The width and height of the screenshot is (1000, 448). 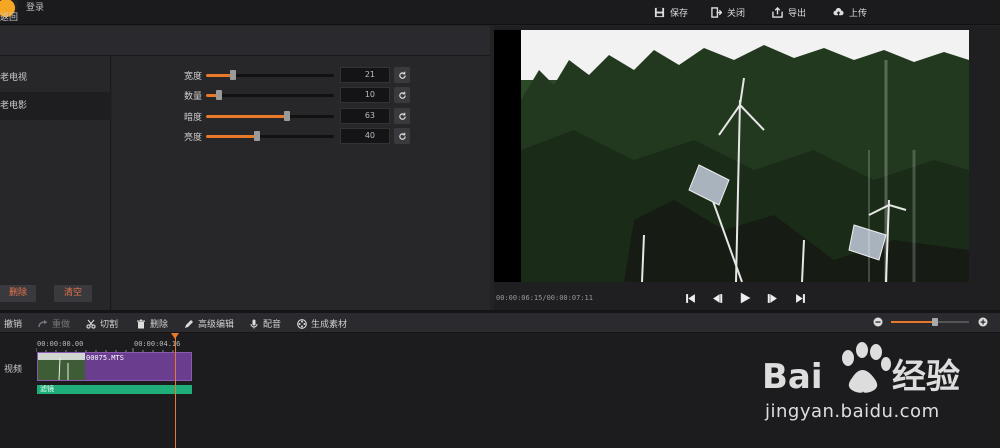 What do you see at coordinates (717, 298) in the screenshot?
I see `prev-frame-button` at bounding box center [717, 298].